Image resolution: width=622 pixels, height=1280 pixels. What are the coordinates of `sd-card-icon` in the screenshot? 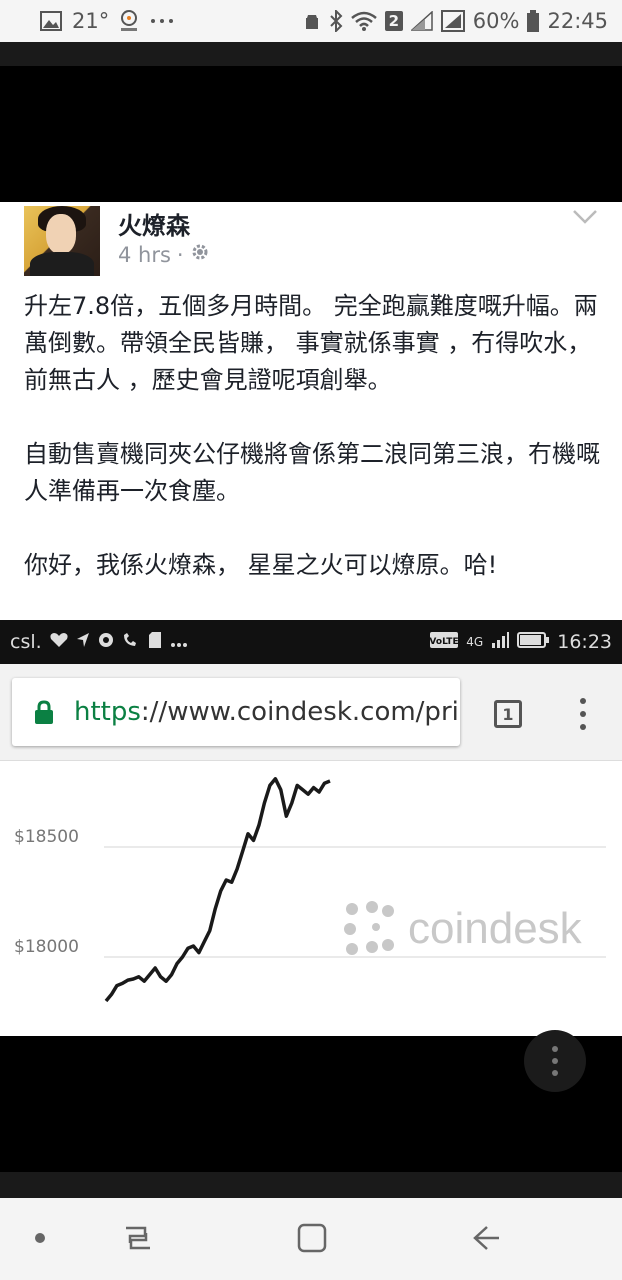 It's located at (155, 642).